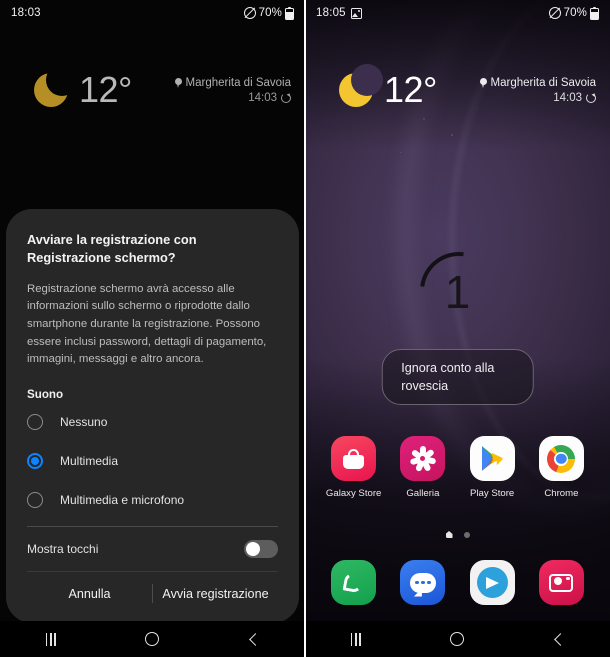 This screenshot has width=610, height=657. I want to click on countdown-number: 1, so click(457, 292).